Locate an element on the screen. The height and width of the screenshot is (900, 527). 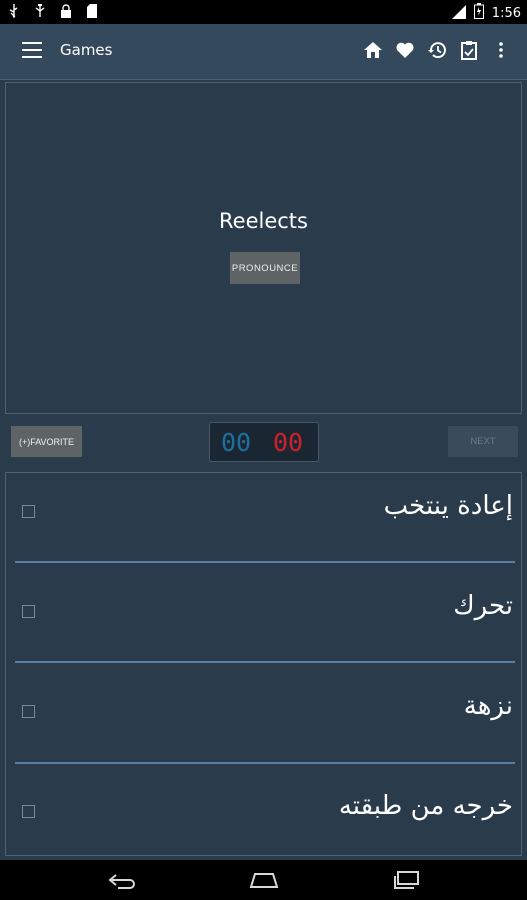
answer-option: خرجه من طبقته is located at coordinates (263, 823).